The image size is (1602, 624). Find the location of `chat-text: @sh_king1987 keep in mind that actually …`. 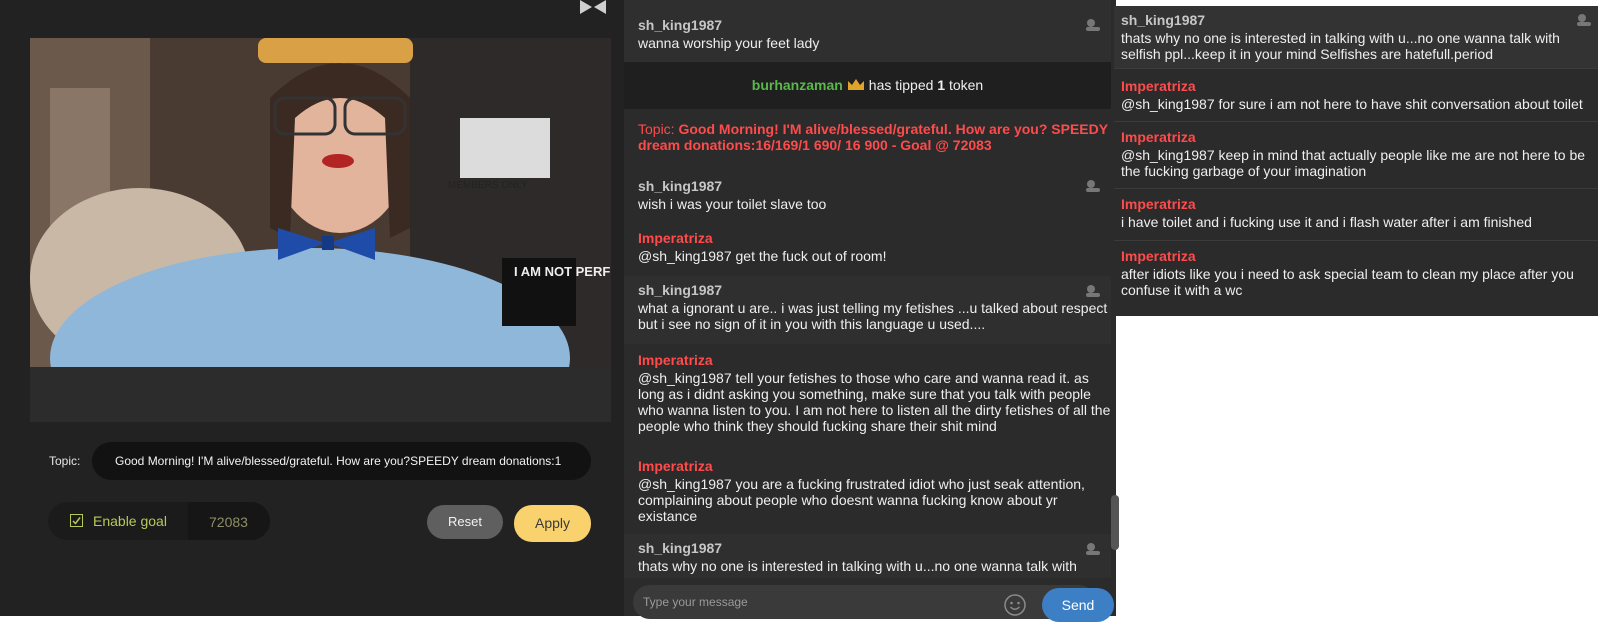

chat-text: @sh_king1987 keep in mind that actually … is located at coordinates (1353, 163).